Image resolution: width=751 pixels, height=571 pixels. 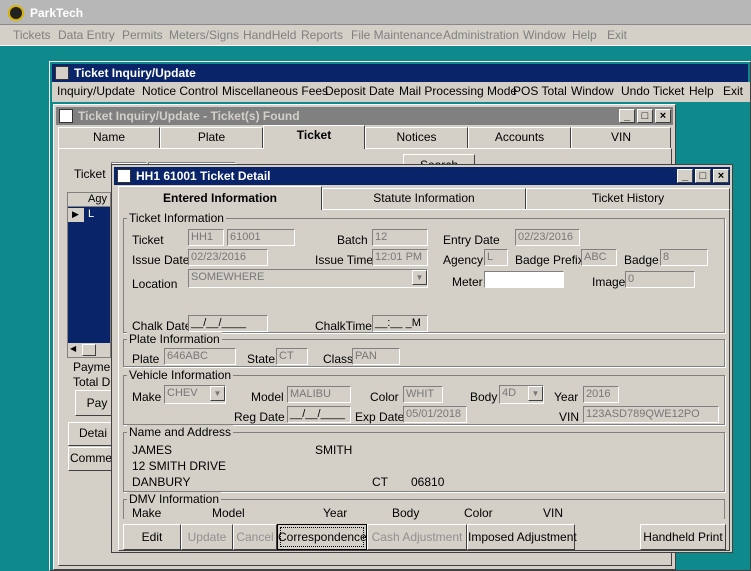 I want to click on menu-help: Help, so click(x=584, y=35).